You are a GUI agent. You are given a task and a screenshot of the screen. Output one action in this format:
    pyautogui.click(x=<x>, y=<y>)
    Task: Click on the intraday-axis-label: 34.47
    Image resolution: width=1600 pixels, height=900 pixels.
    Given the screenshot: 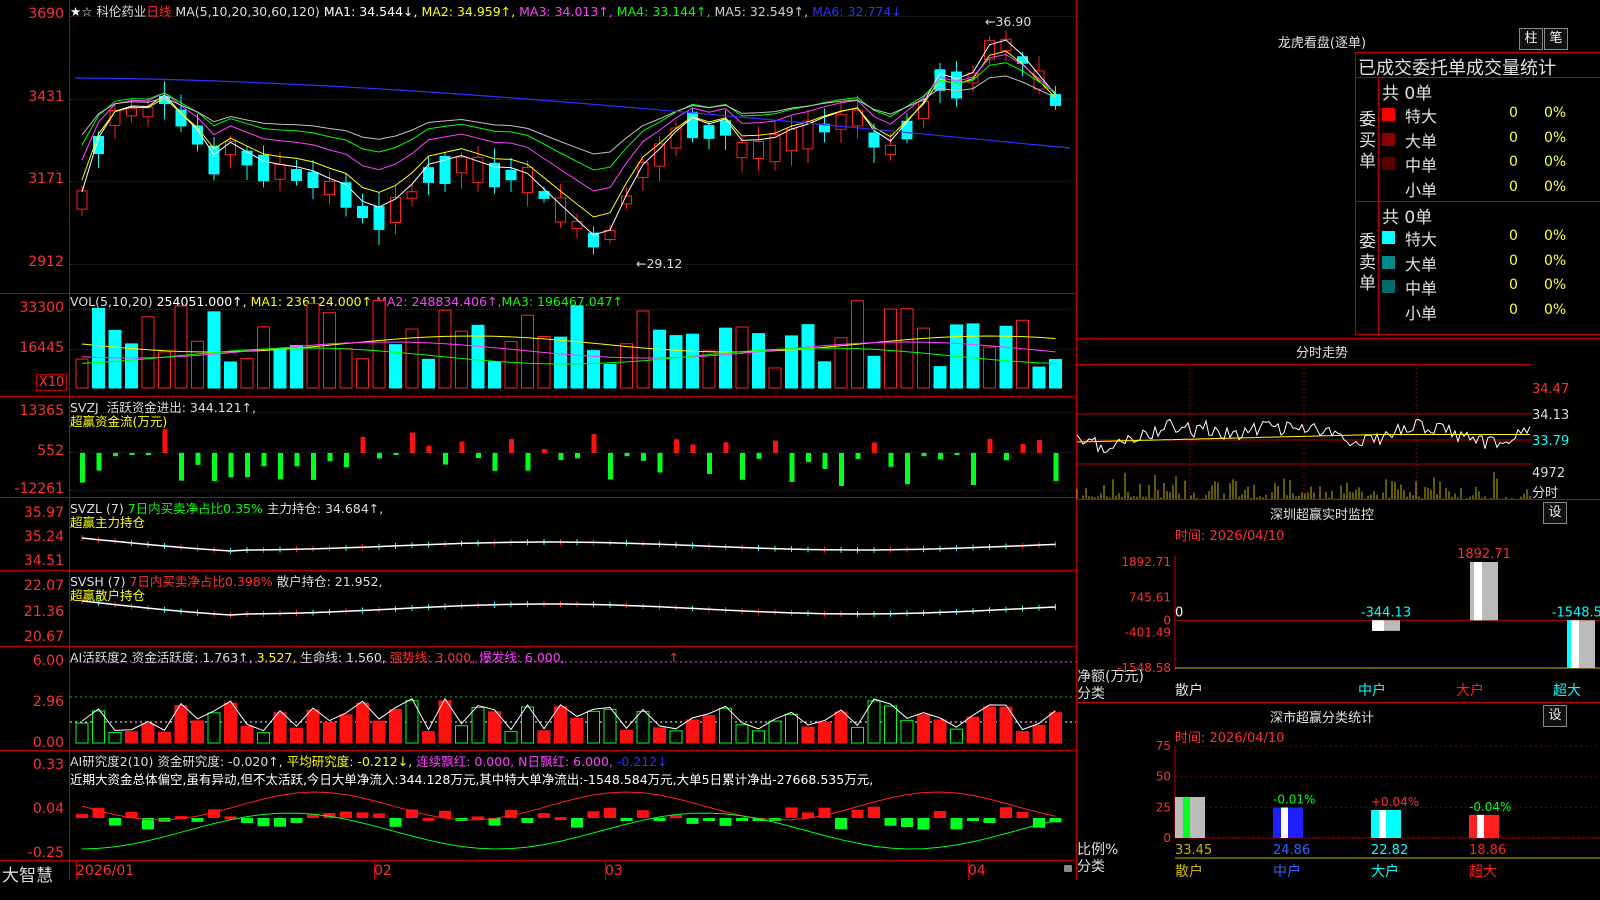 What is the action you would take?
    pyautogui.click(x=1551, y=389)
    